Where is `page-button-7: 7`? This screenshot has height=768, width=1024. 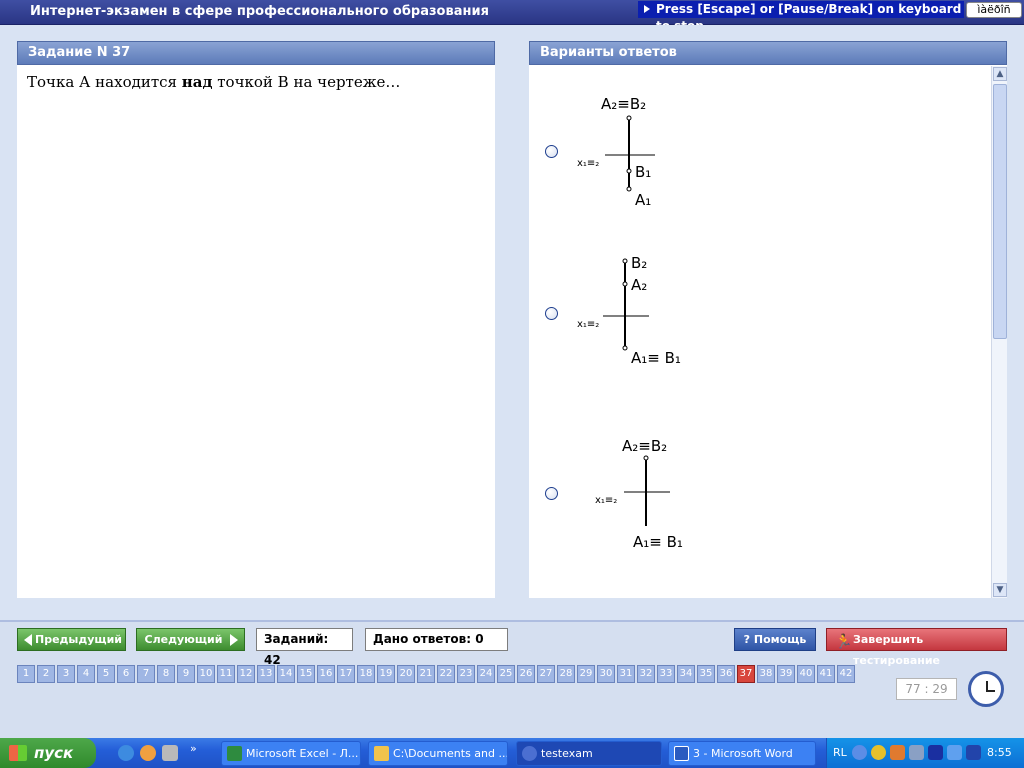
page-button-7: 7 is located at coordinates (146, 674).